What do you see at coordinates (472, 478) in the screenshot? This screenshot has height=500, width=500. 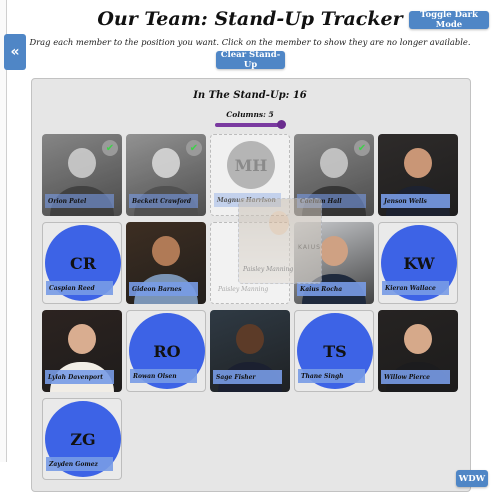 I see `wdw-button: WDW` at bounding box center [472, 478].